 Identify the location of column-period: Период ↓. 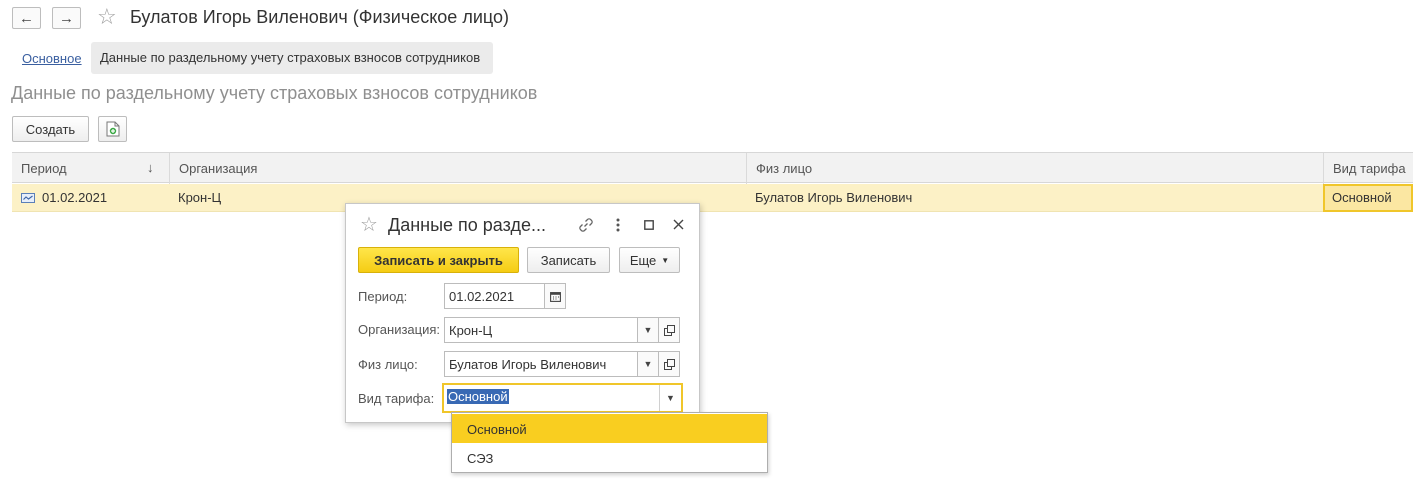
(90, 168).